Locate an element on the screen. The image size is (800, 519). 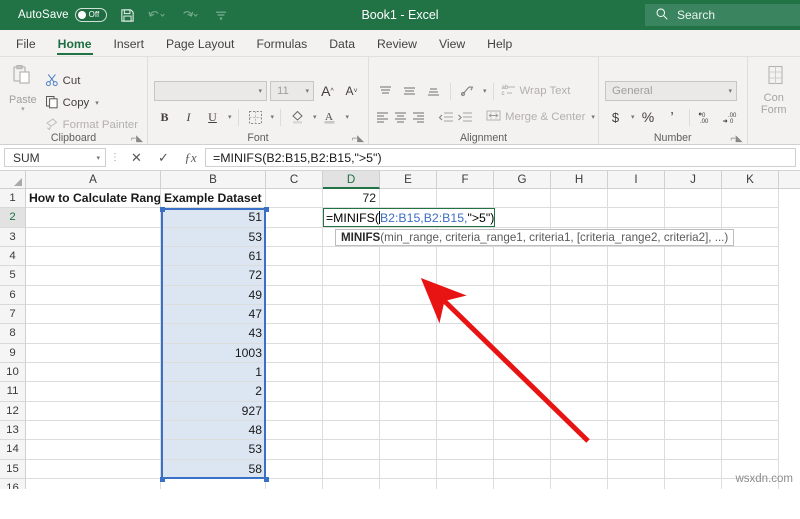
cell-A14 is located at coordinates (93, 450).